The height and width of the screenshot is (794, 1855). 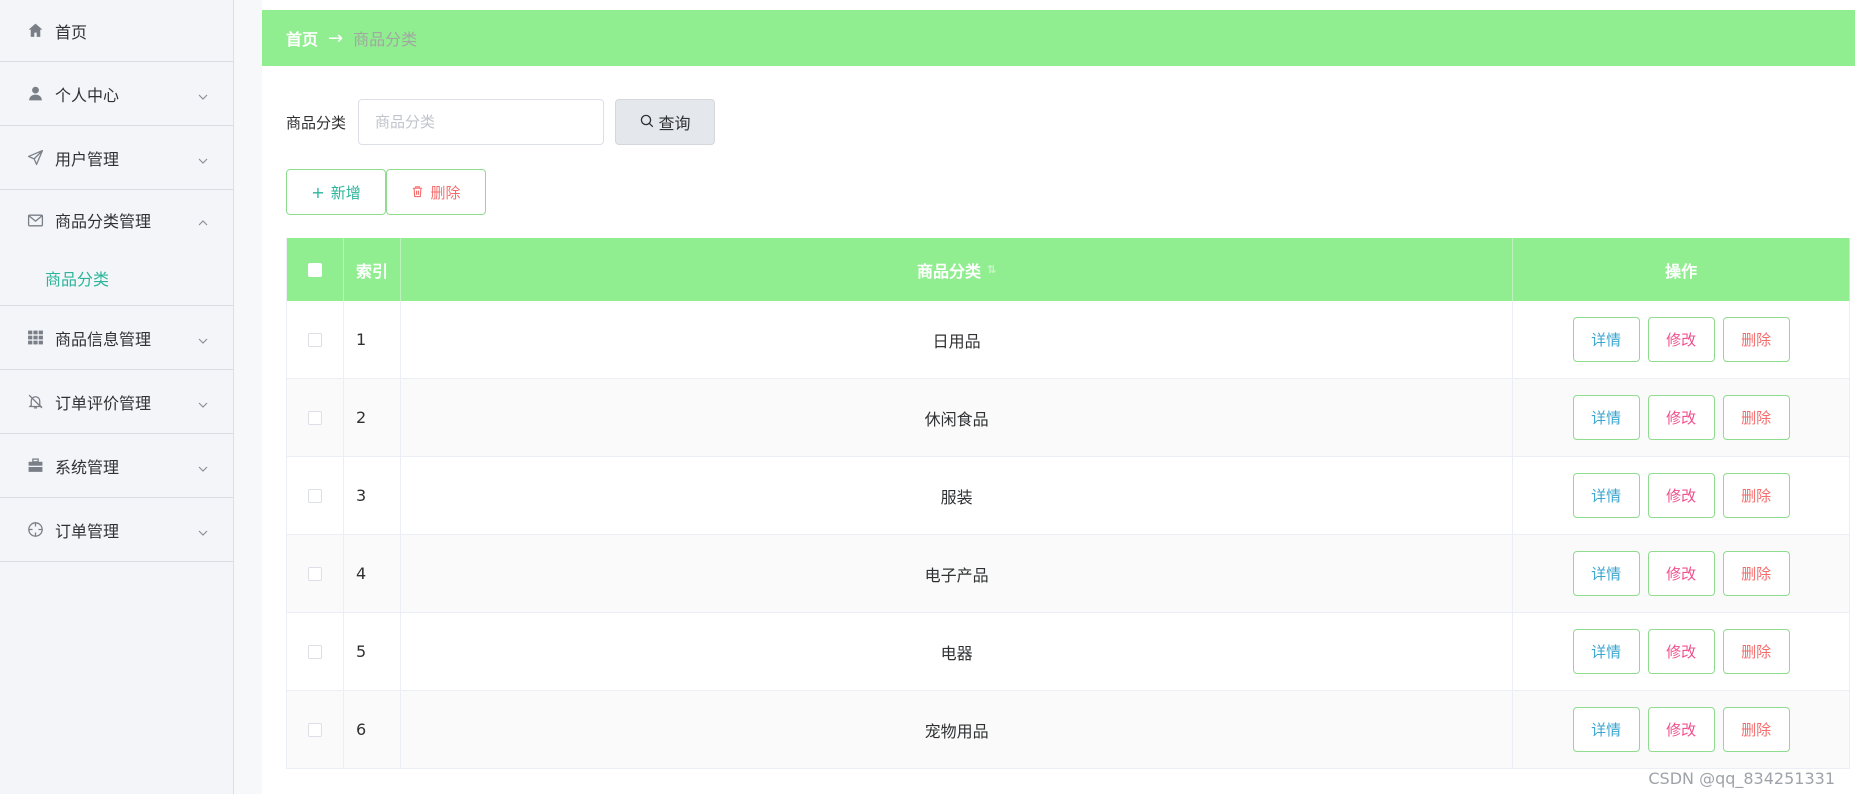 What do you see at coordinates (1058, 38) in the screenshot?
I see `breadcrumb: 首页 → 商品分类` at bounding box center [1058, 38].